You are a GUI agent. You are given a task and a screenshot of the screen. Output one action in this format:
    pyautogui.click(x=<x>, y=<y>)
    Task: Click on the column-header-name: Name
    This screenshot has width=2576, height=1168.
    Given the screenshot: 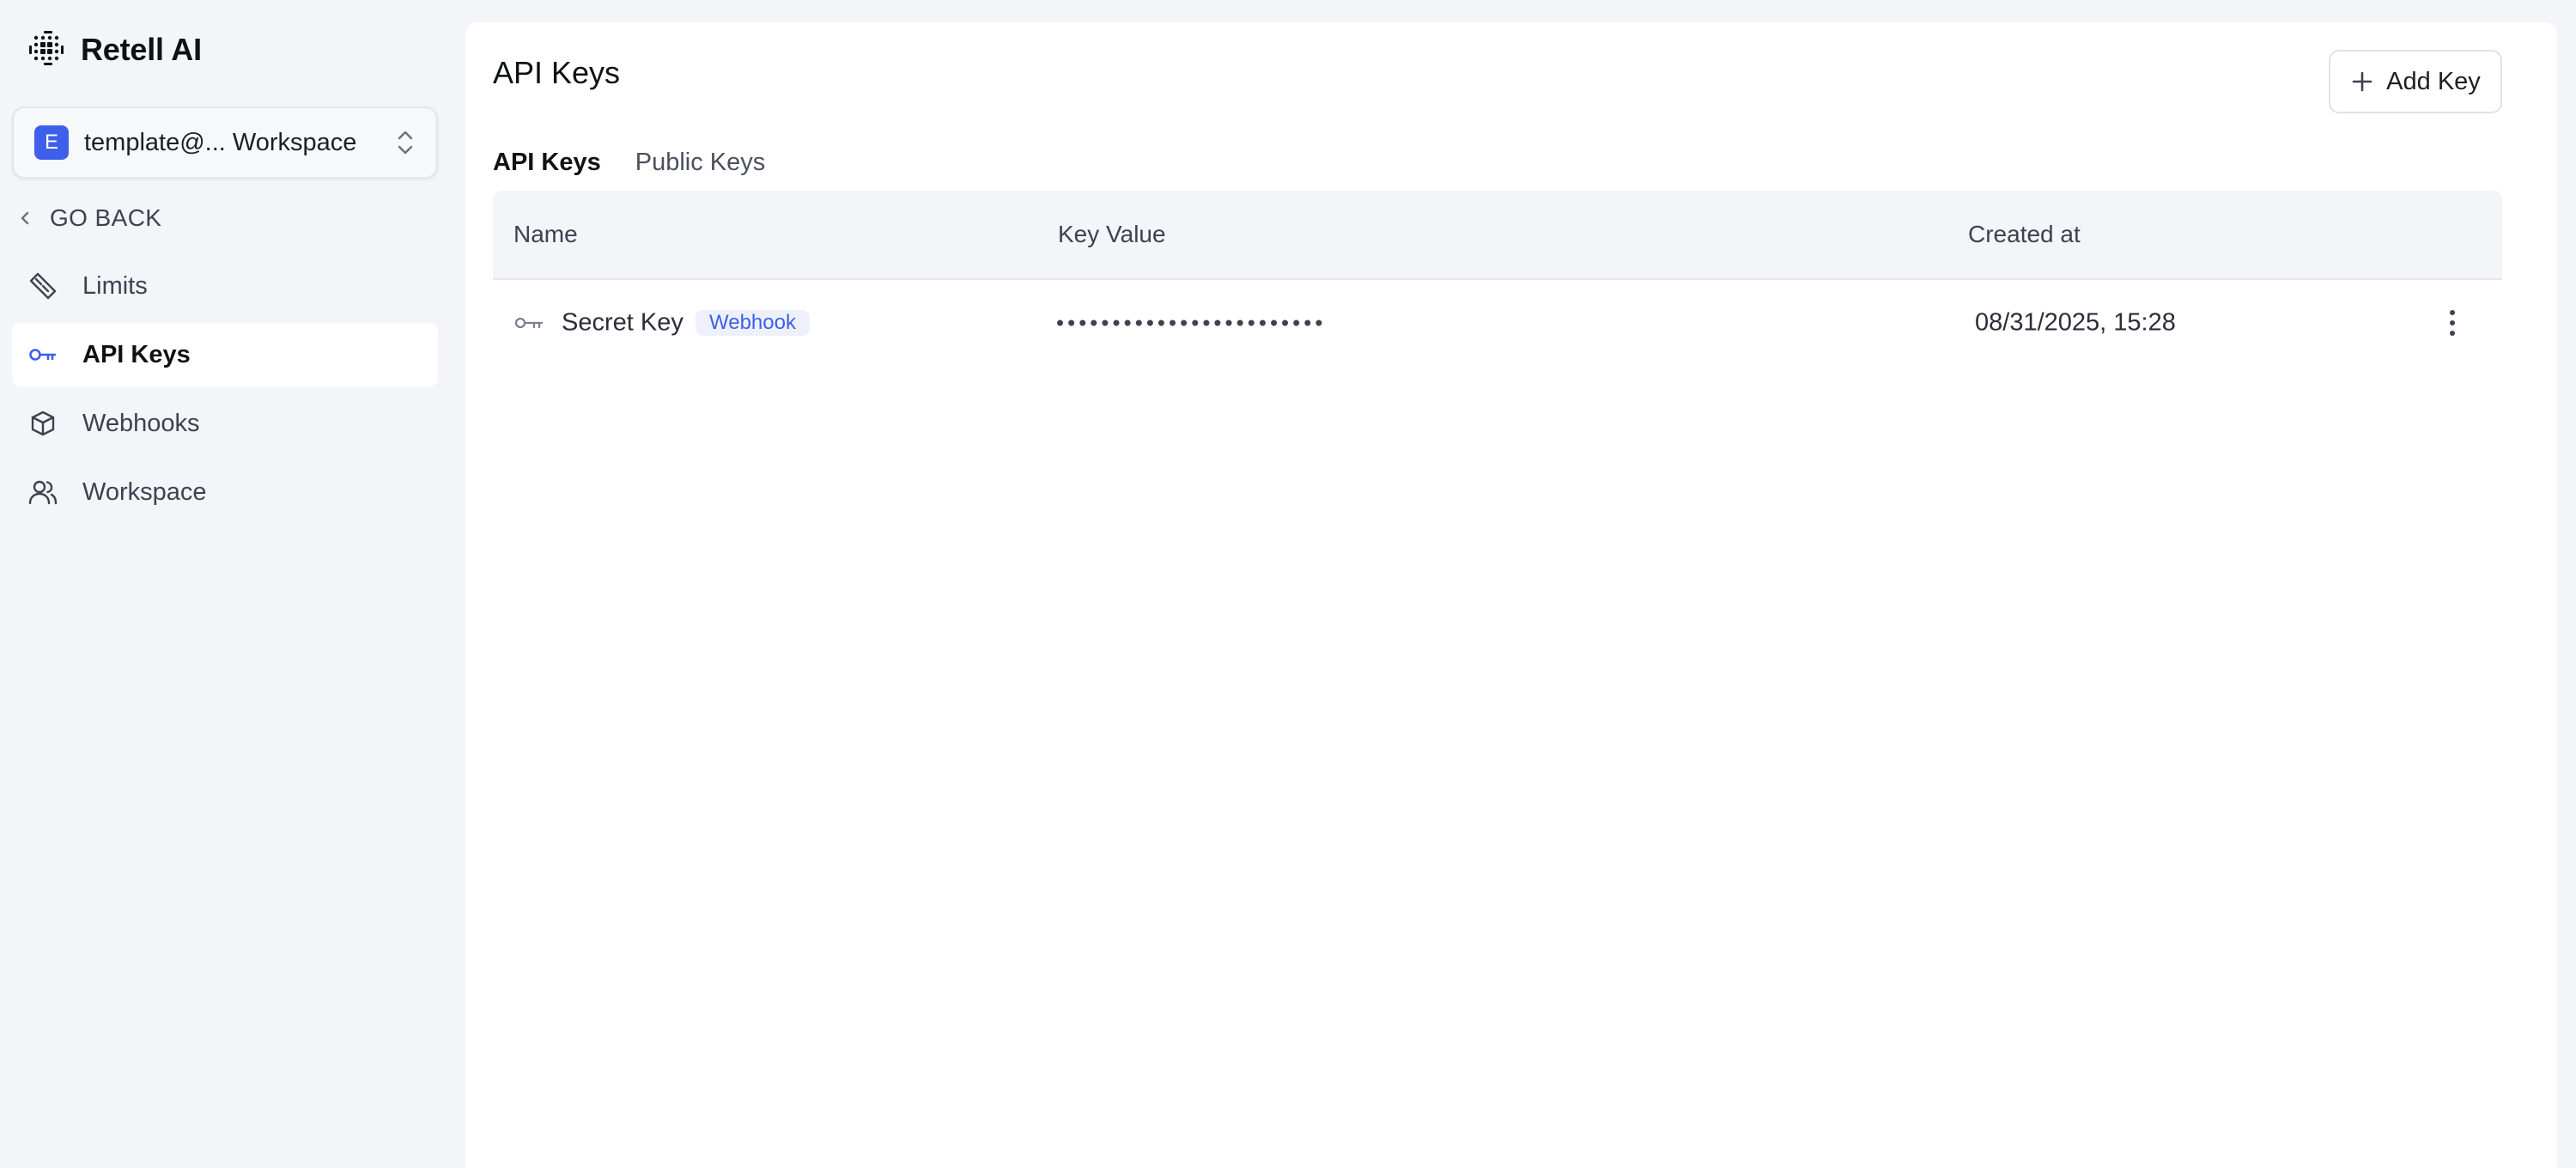 What is the action you would take?
    pyautogui.click(x=545, y=234)
    